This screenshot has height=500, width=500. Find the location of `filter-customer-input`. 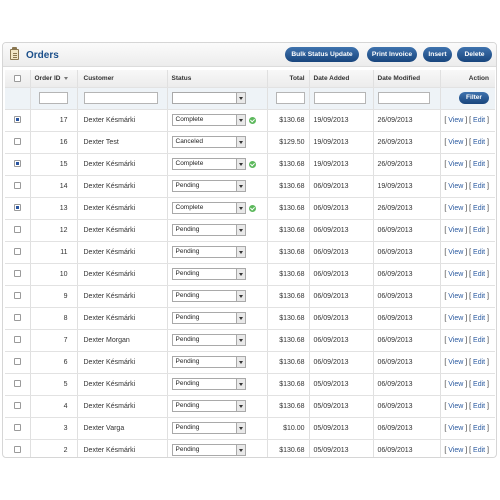

filter-customer-input is located at coordinates (120, 98).